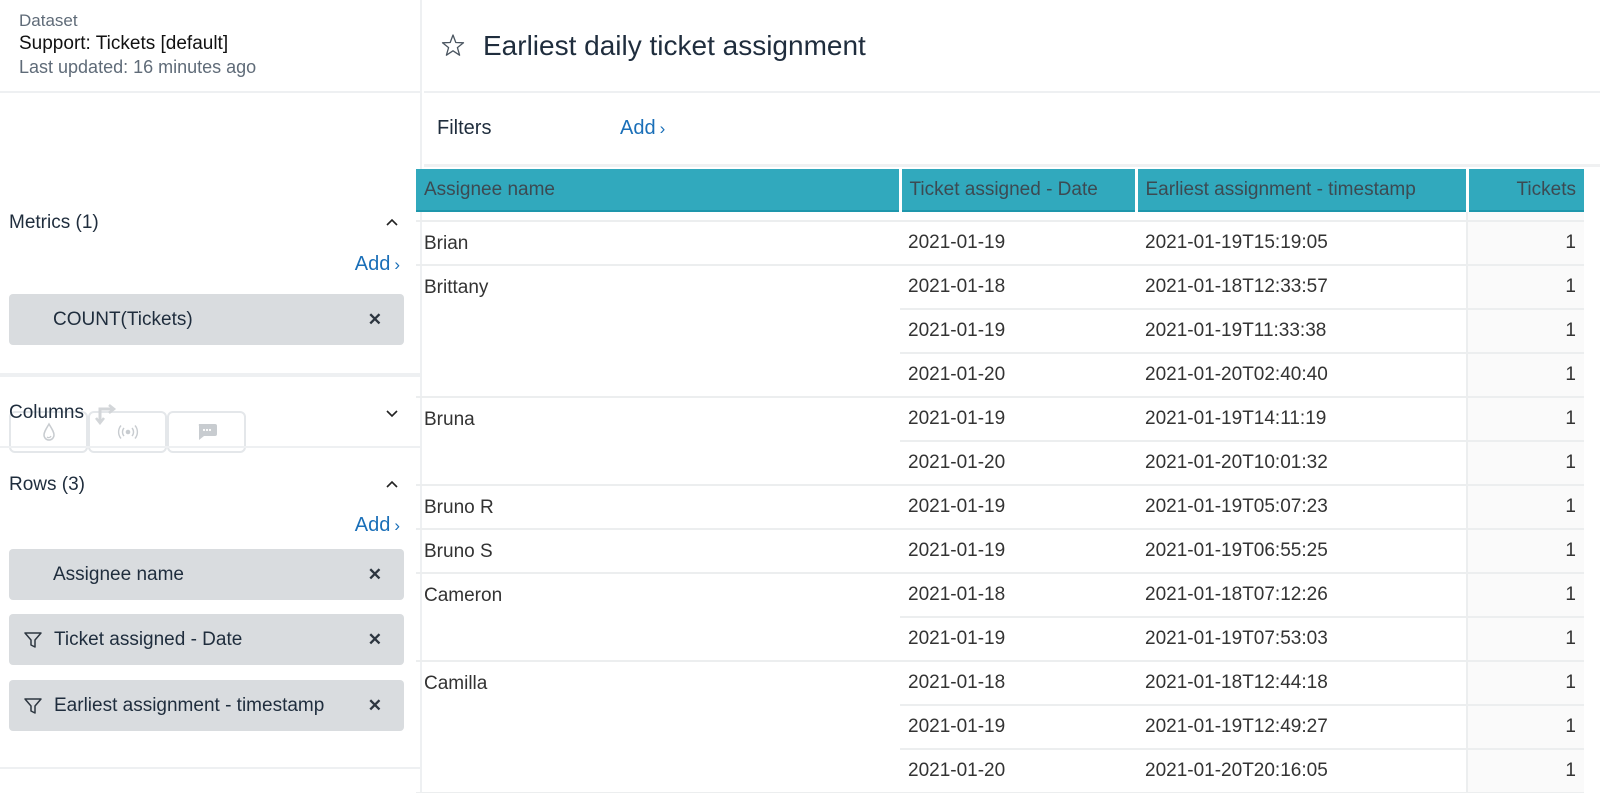  I want to click on remove-metric-icon: ✕, so click(375, 320).